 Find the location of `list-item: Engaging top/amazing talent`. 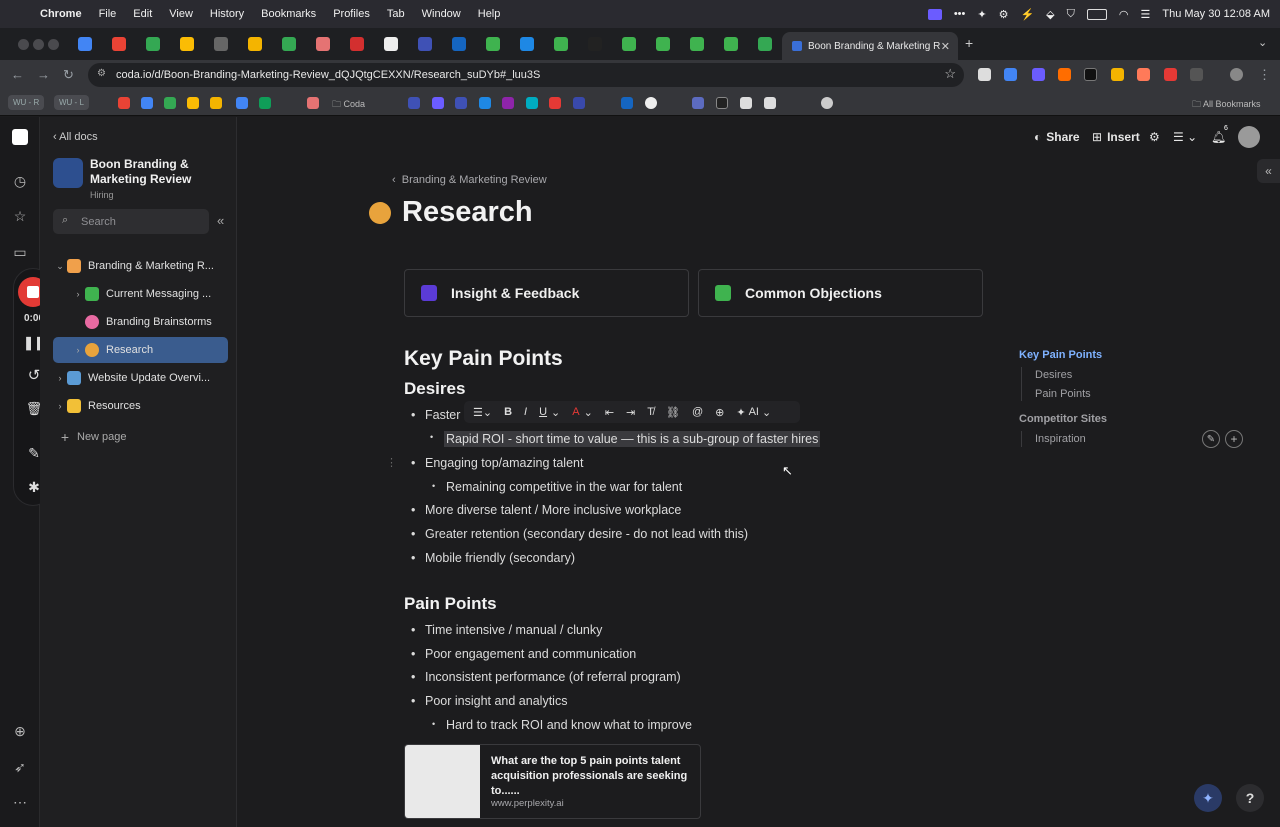

list-item: Engaging top/amazing talent is located at coordinates (497, 463).